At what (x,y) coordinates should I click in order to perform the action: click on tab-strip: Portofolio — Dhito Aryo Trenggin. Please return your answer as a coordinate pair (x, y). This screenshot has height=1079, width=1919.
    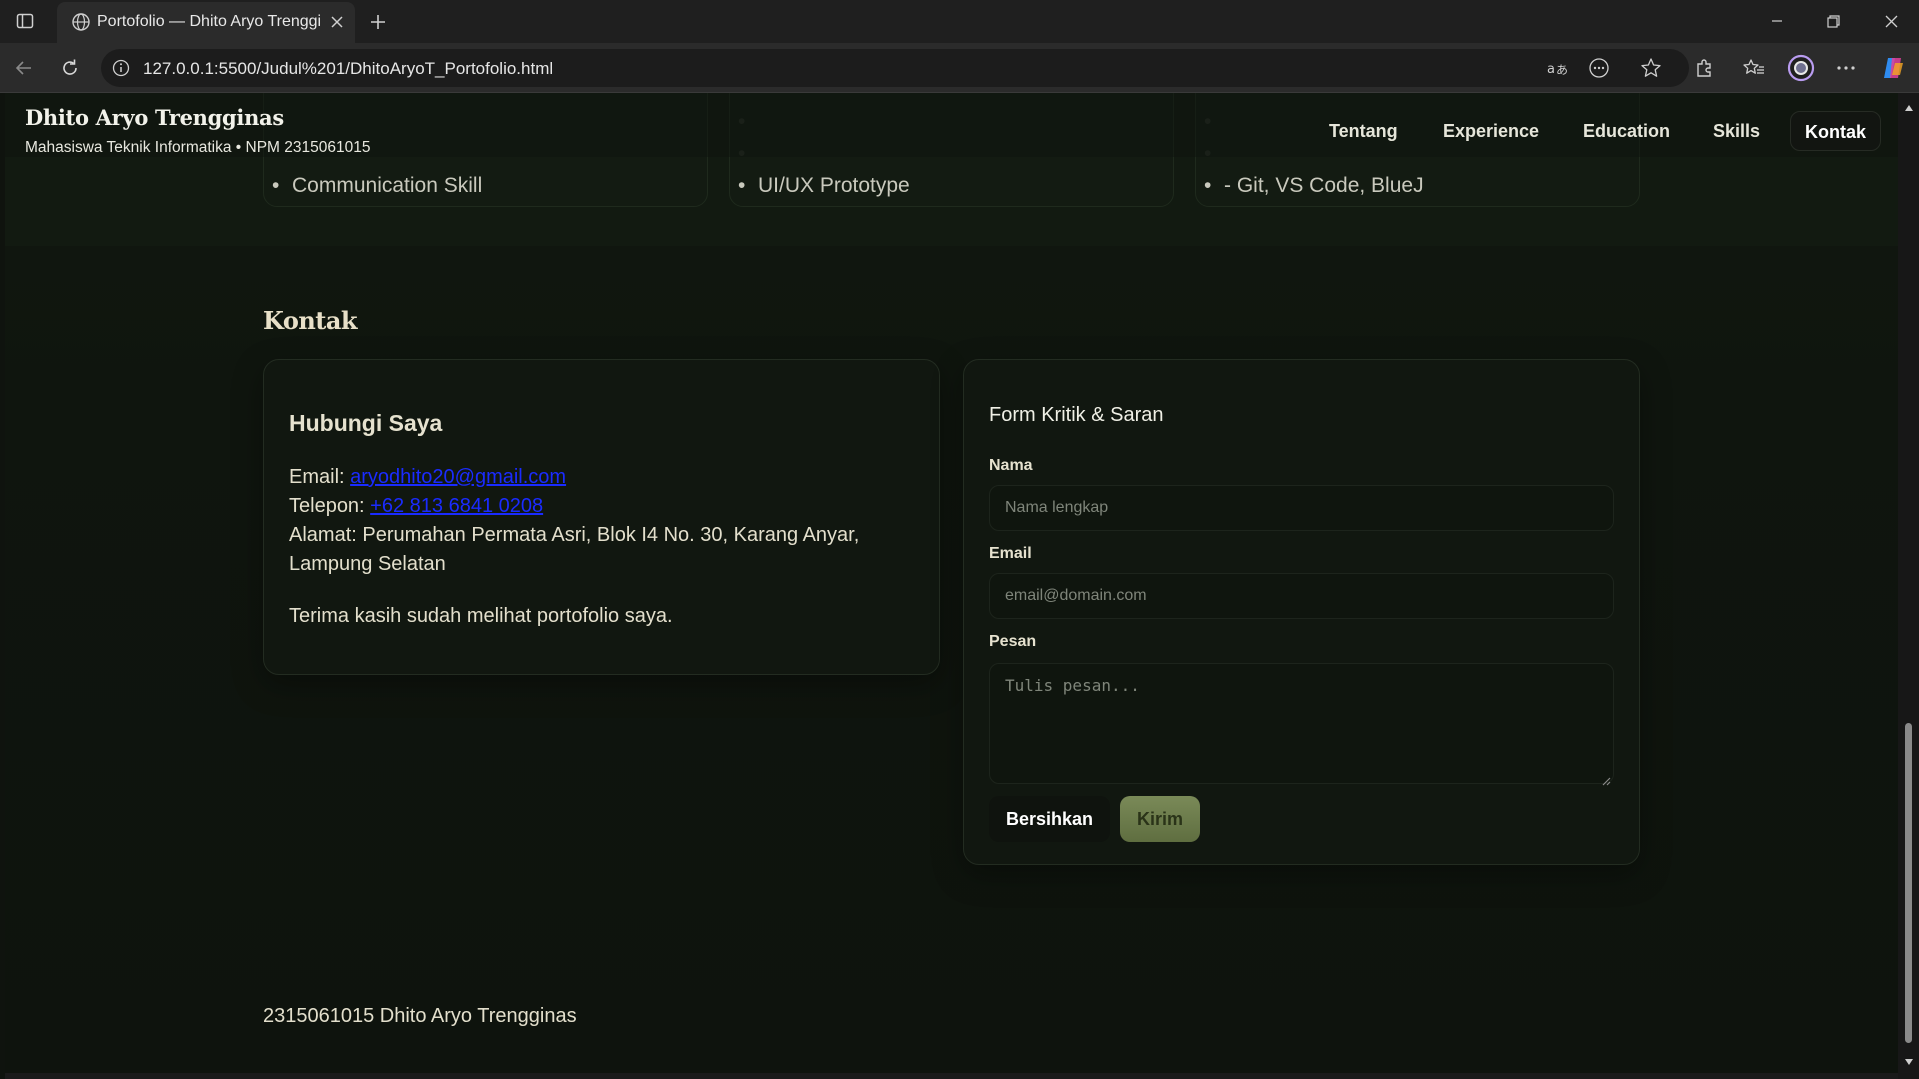
    Looking at the image, I should click on (959, 21).